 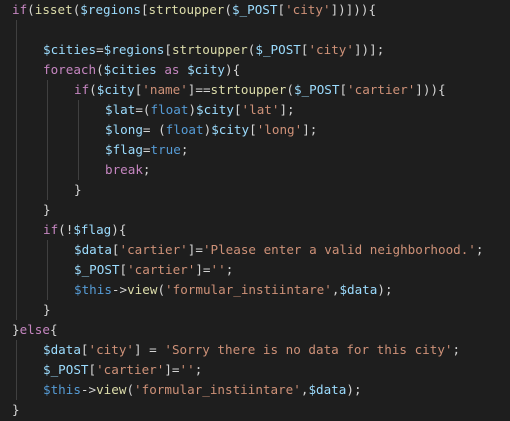 What do you see at coordinates (154, 129) in the screenshot?
I see `code-token-punctuation: = (` at bounding box center [154, 129].